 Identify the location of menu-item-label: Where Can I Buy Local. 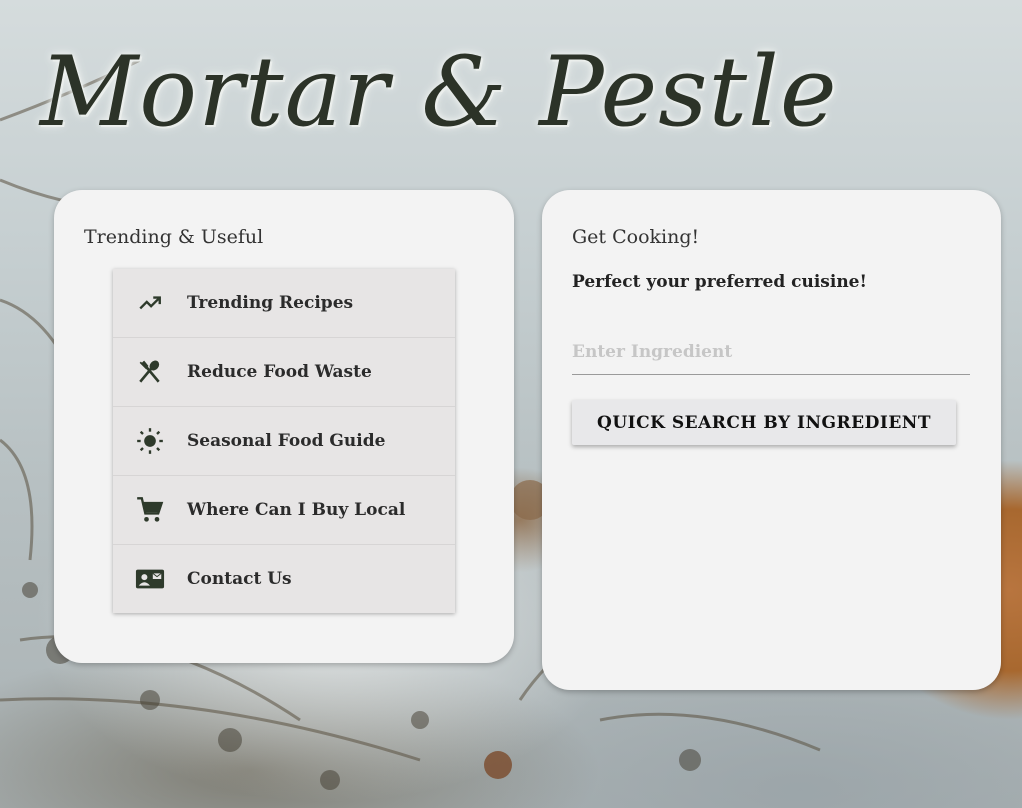
(296, 510).